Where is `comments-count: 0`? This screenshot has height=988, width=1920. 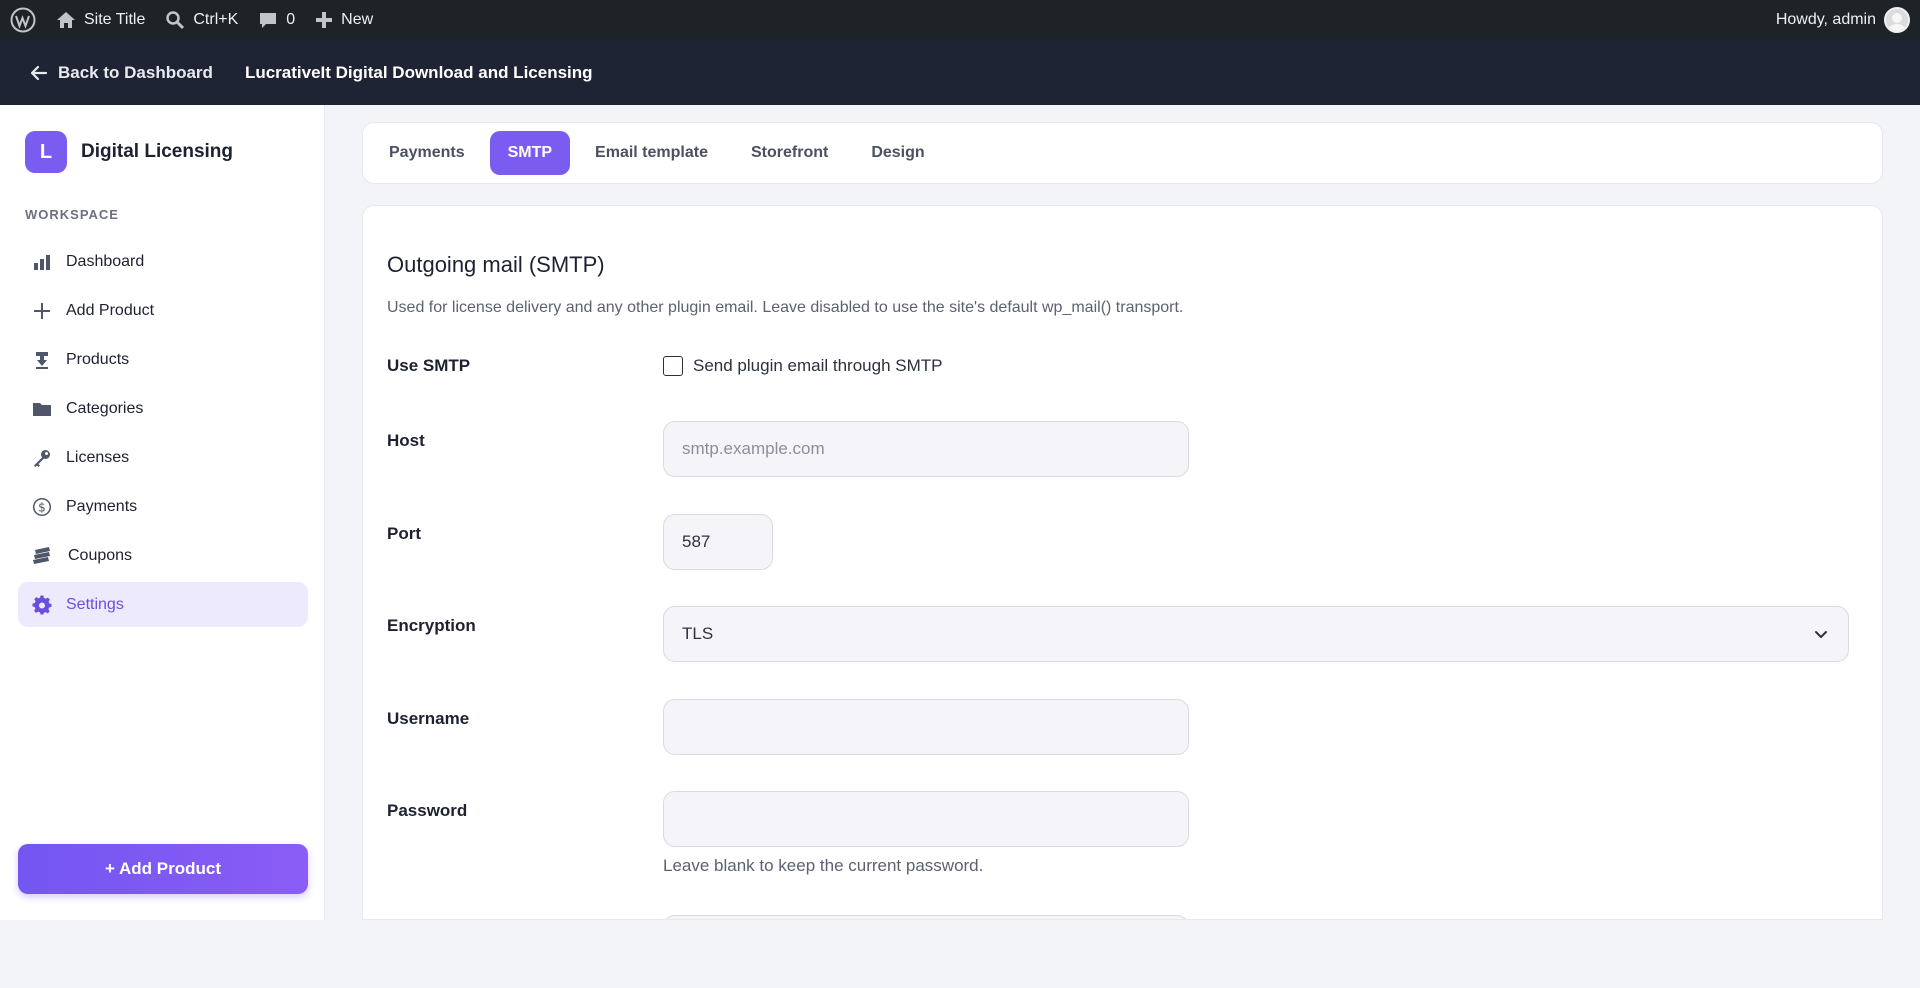 comments-count: 0 is located at coordinates (291, 19).